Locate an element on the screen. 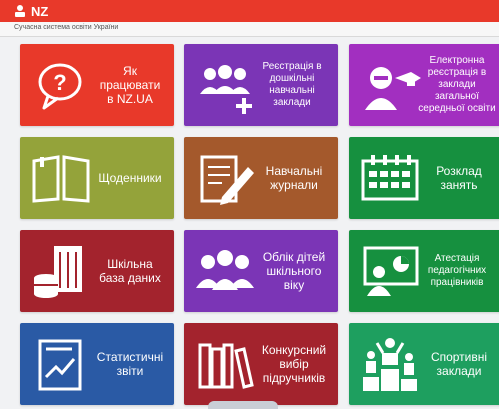  tile-schedule: Розклад занять is located at coordinates (424, 178).